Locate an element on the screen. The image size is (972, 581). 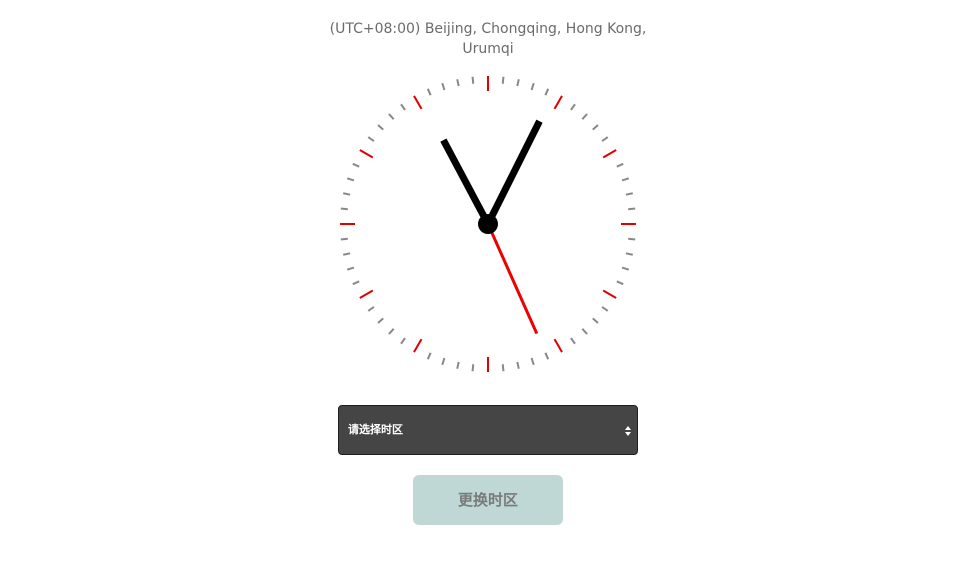
sort-arrows-icon is located at coordinates (628, 431).